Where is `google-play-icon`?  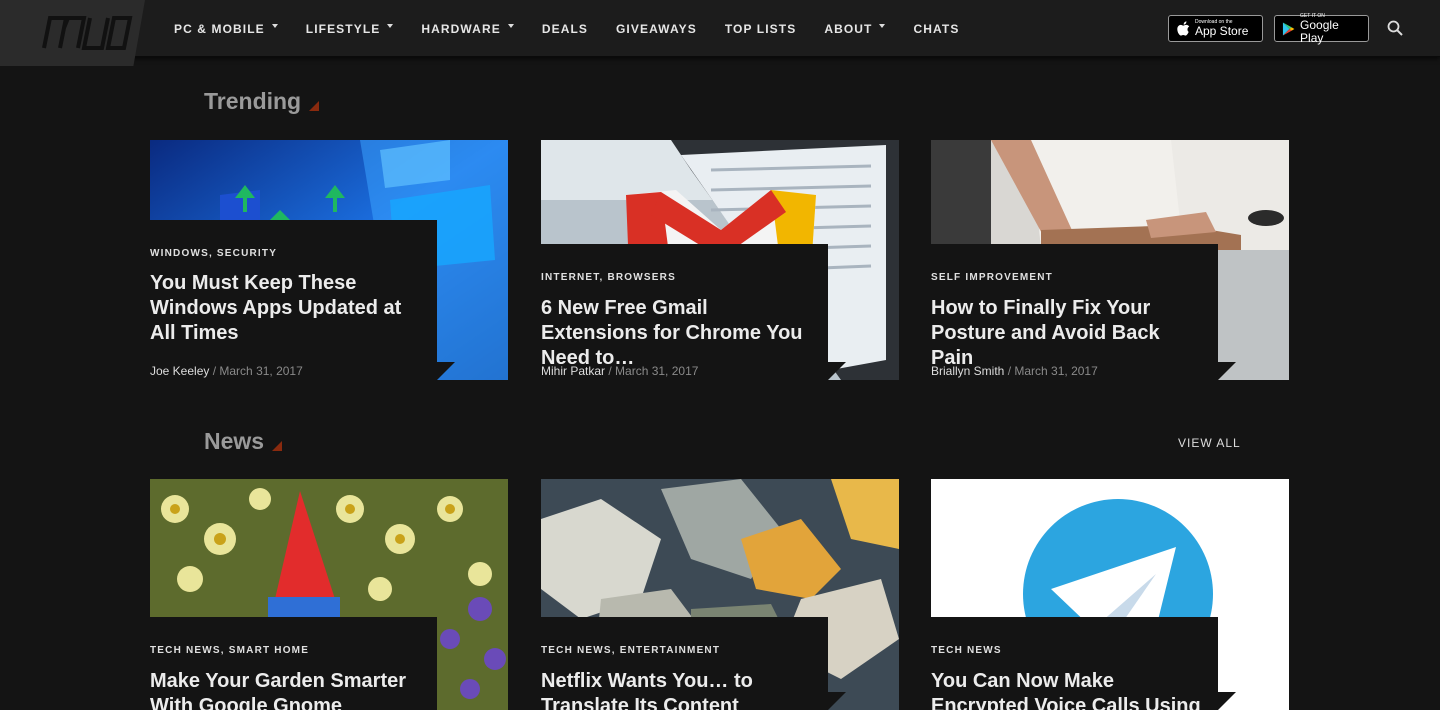
google-play-icon is located at coordinates (1288, 28).